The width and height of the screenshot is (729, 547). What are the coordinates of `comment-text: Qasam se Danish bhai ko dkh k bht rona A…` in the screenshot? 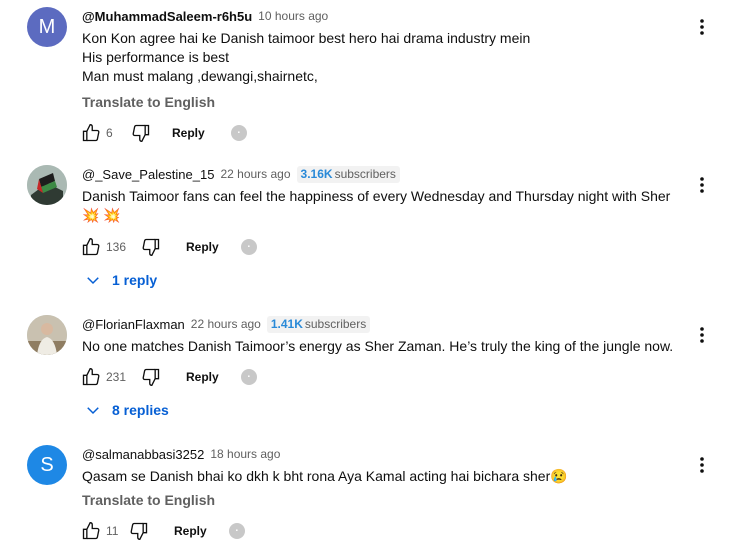 It's located at (392, 476).